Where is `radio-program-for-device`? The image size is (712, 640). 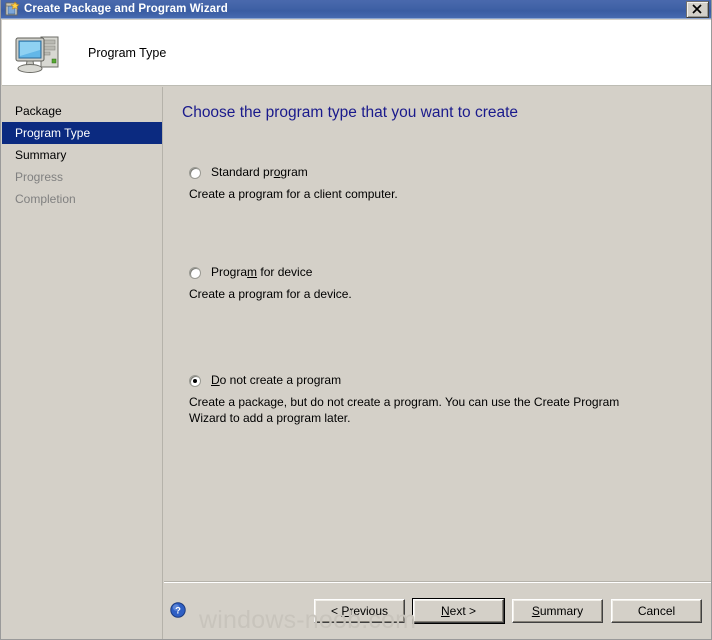 radio-program-for-device is located at coordinates (195, 273).